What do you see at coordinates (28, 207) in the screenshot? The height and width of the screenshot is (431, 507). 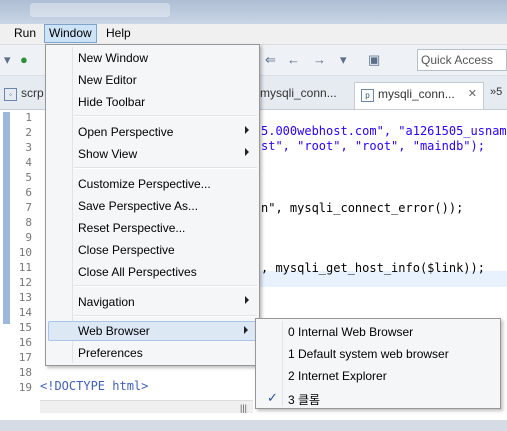 I see `line-number: 7` at bounding box center [28, 207].